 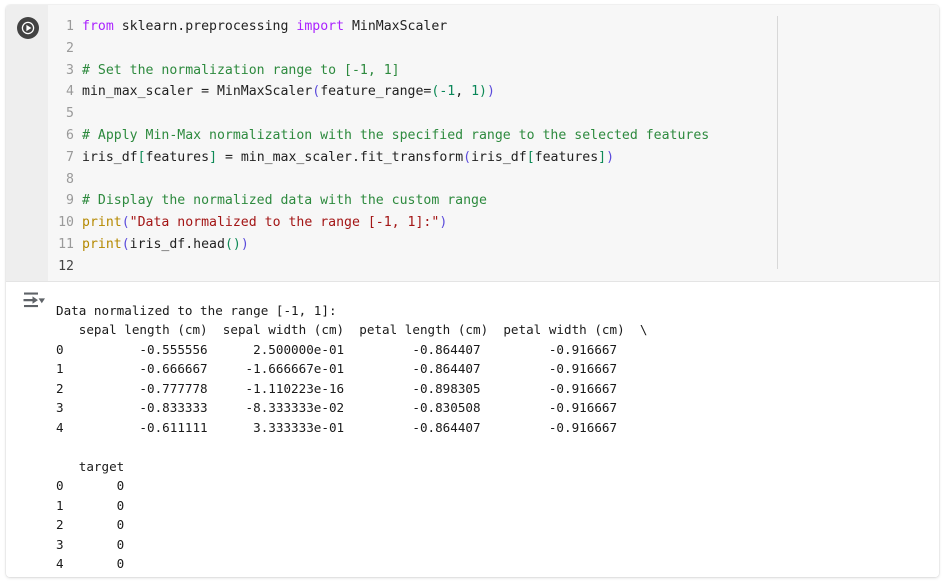 I want to click on code-line: 2, so click(x=378, y=49).